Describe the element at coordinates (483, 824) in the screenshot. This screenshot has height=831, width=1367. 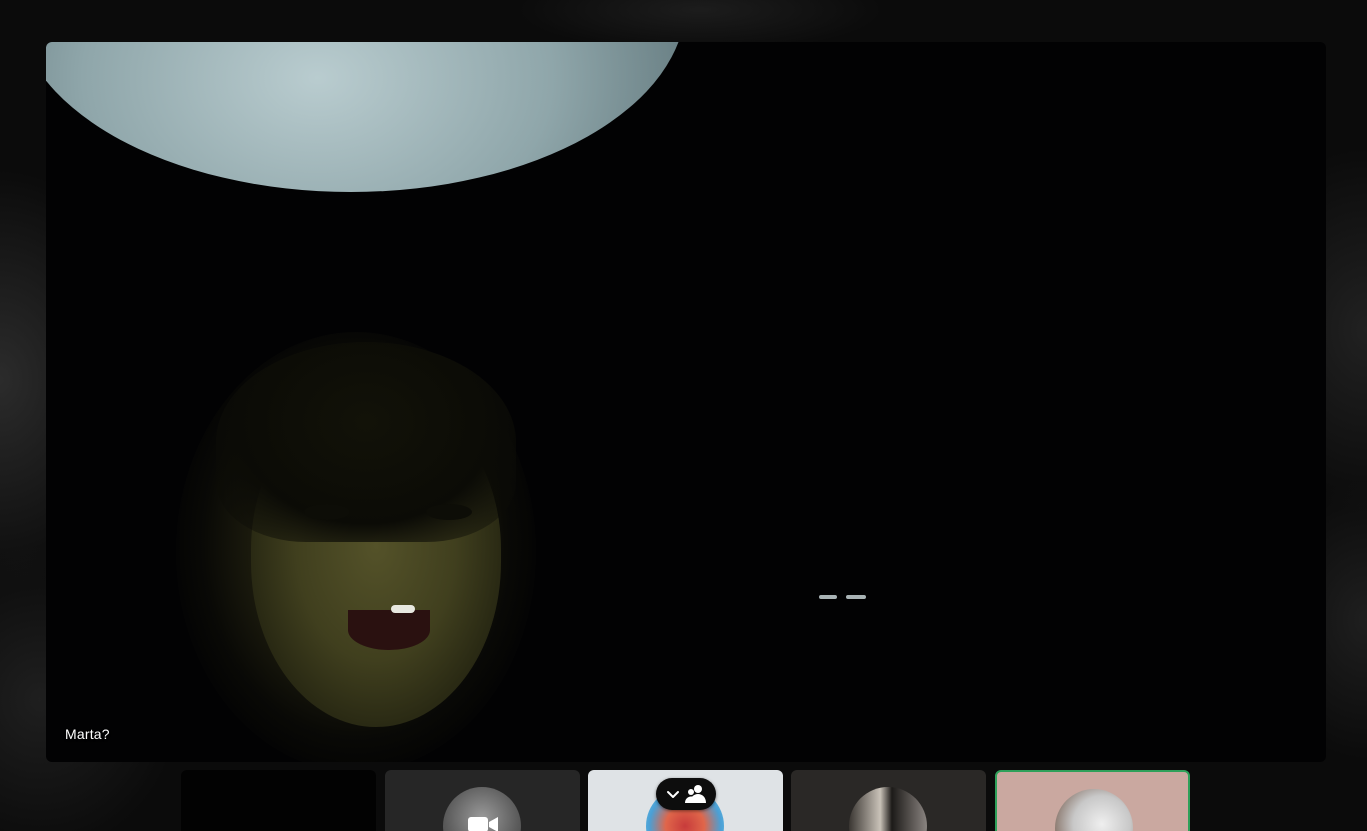
I see `video-camera-icon` at that location.